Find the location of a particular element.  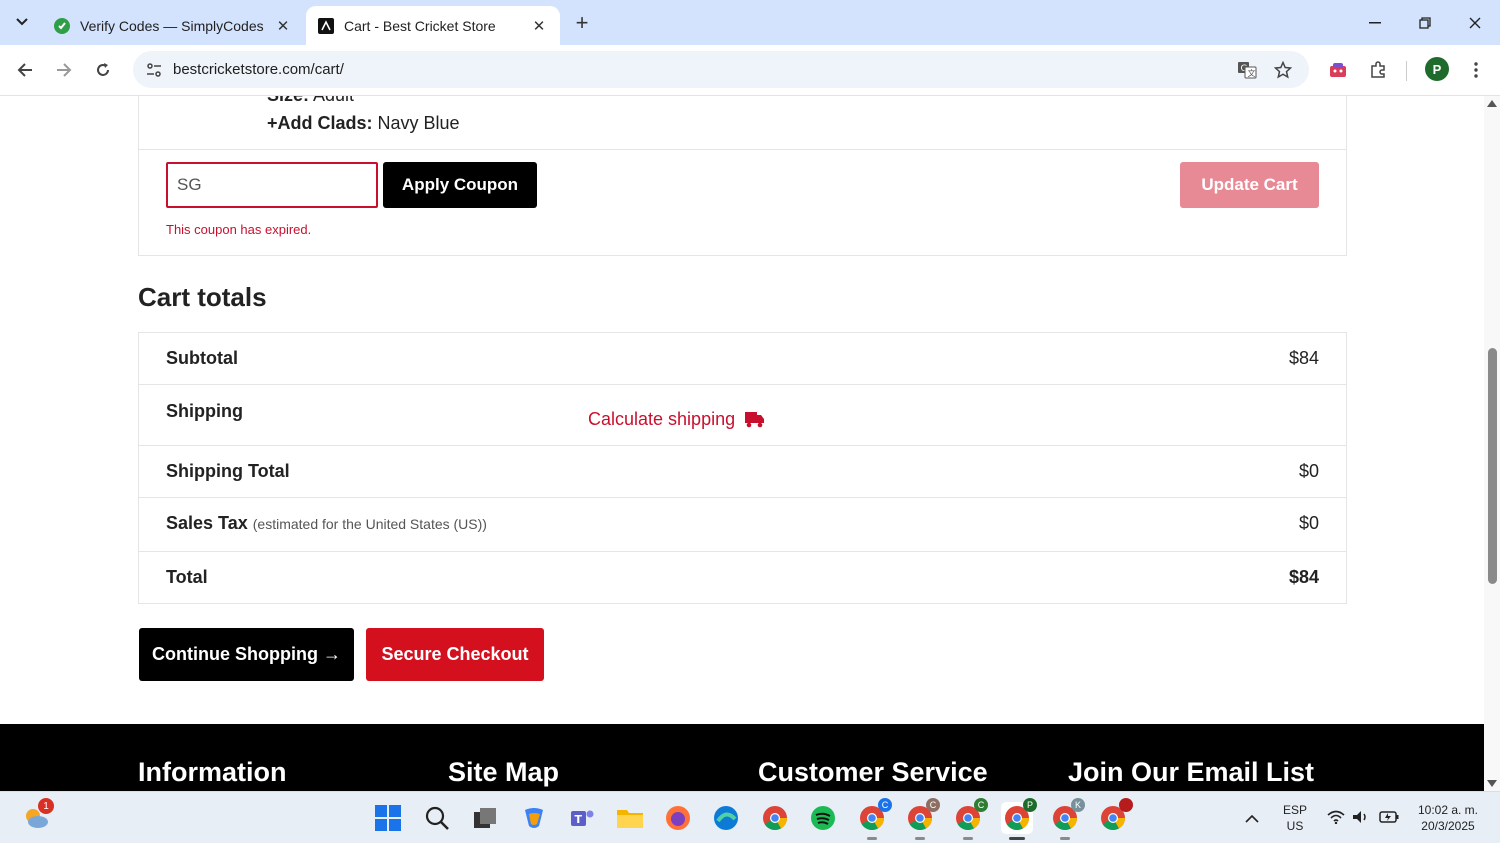

firefox-icon is located at coordinates (678, 818).